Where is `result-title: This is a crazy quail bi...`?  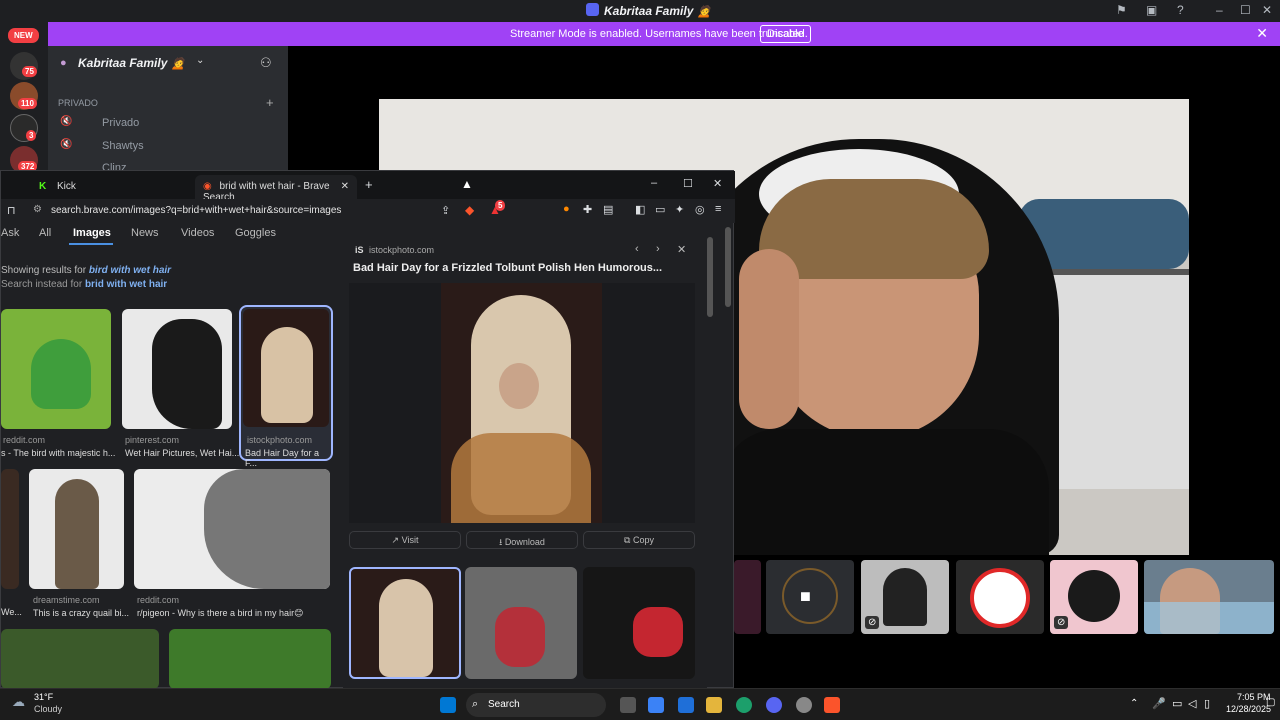
result-title: This is a crazy quail bi... is located at coordinates (81, 613).